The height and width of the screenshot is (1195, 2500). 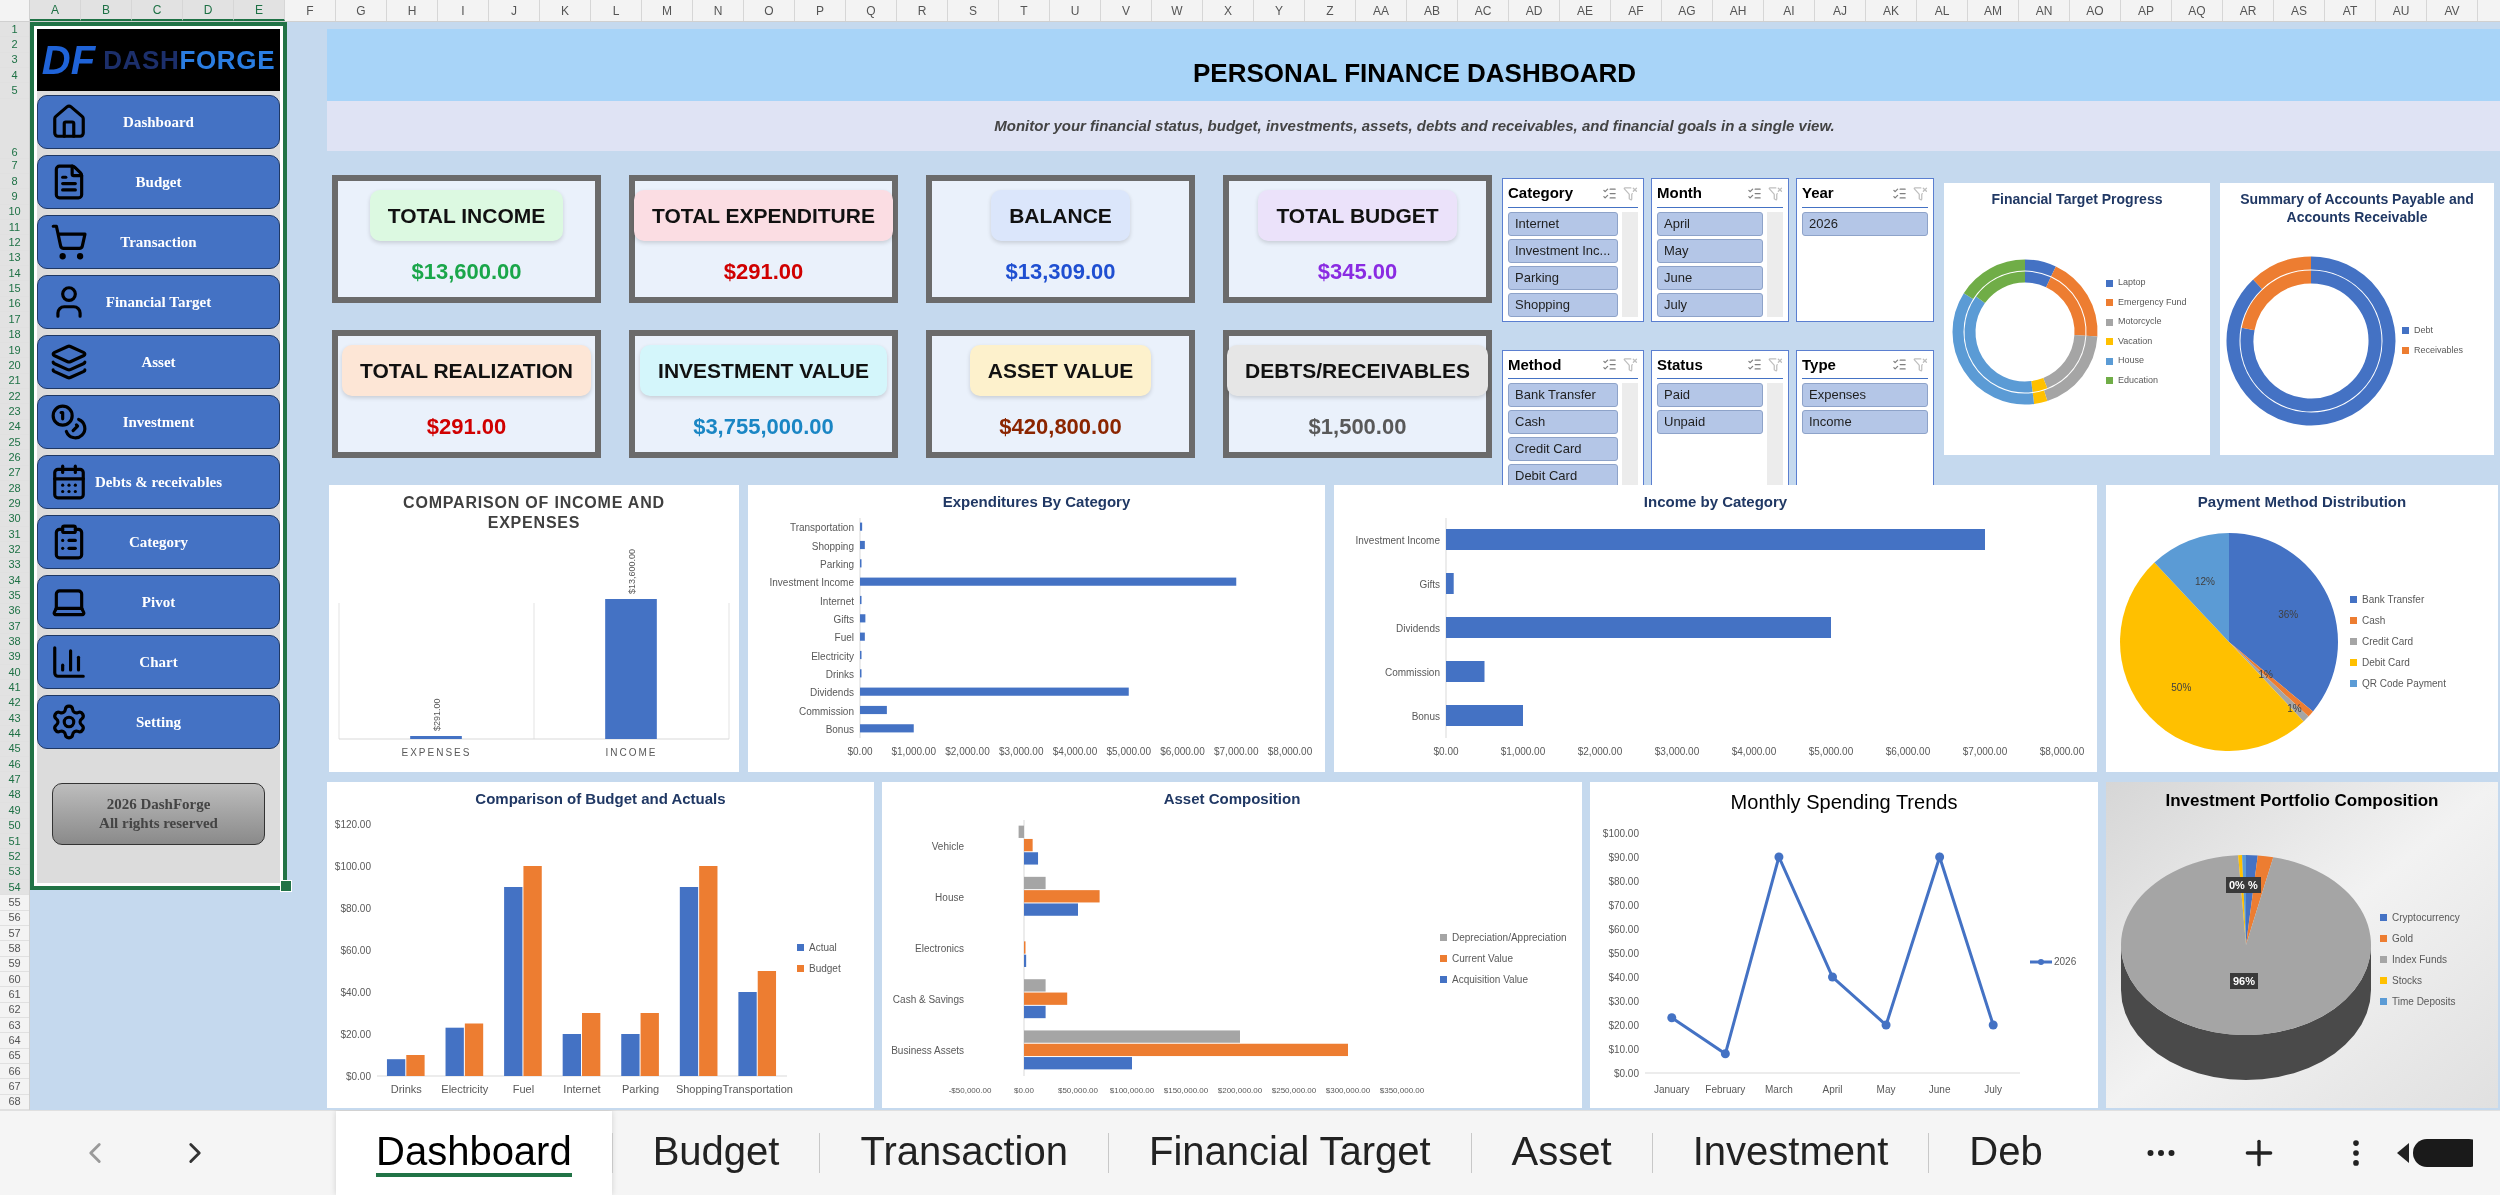 I want to click on row-header: 9, so click(x=14, y=197).